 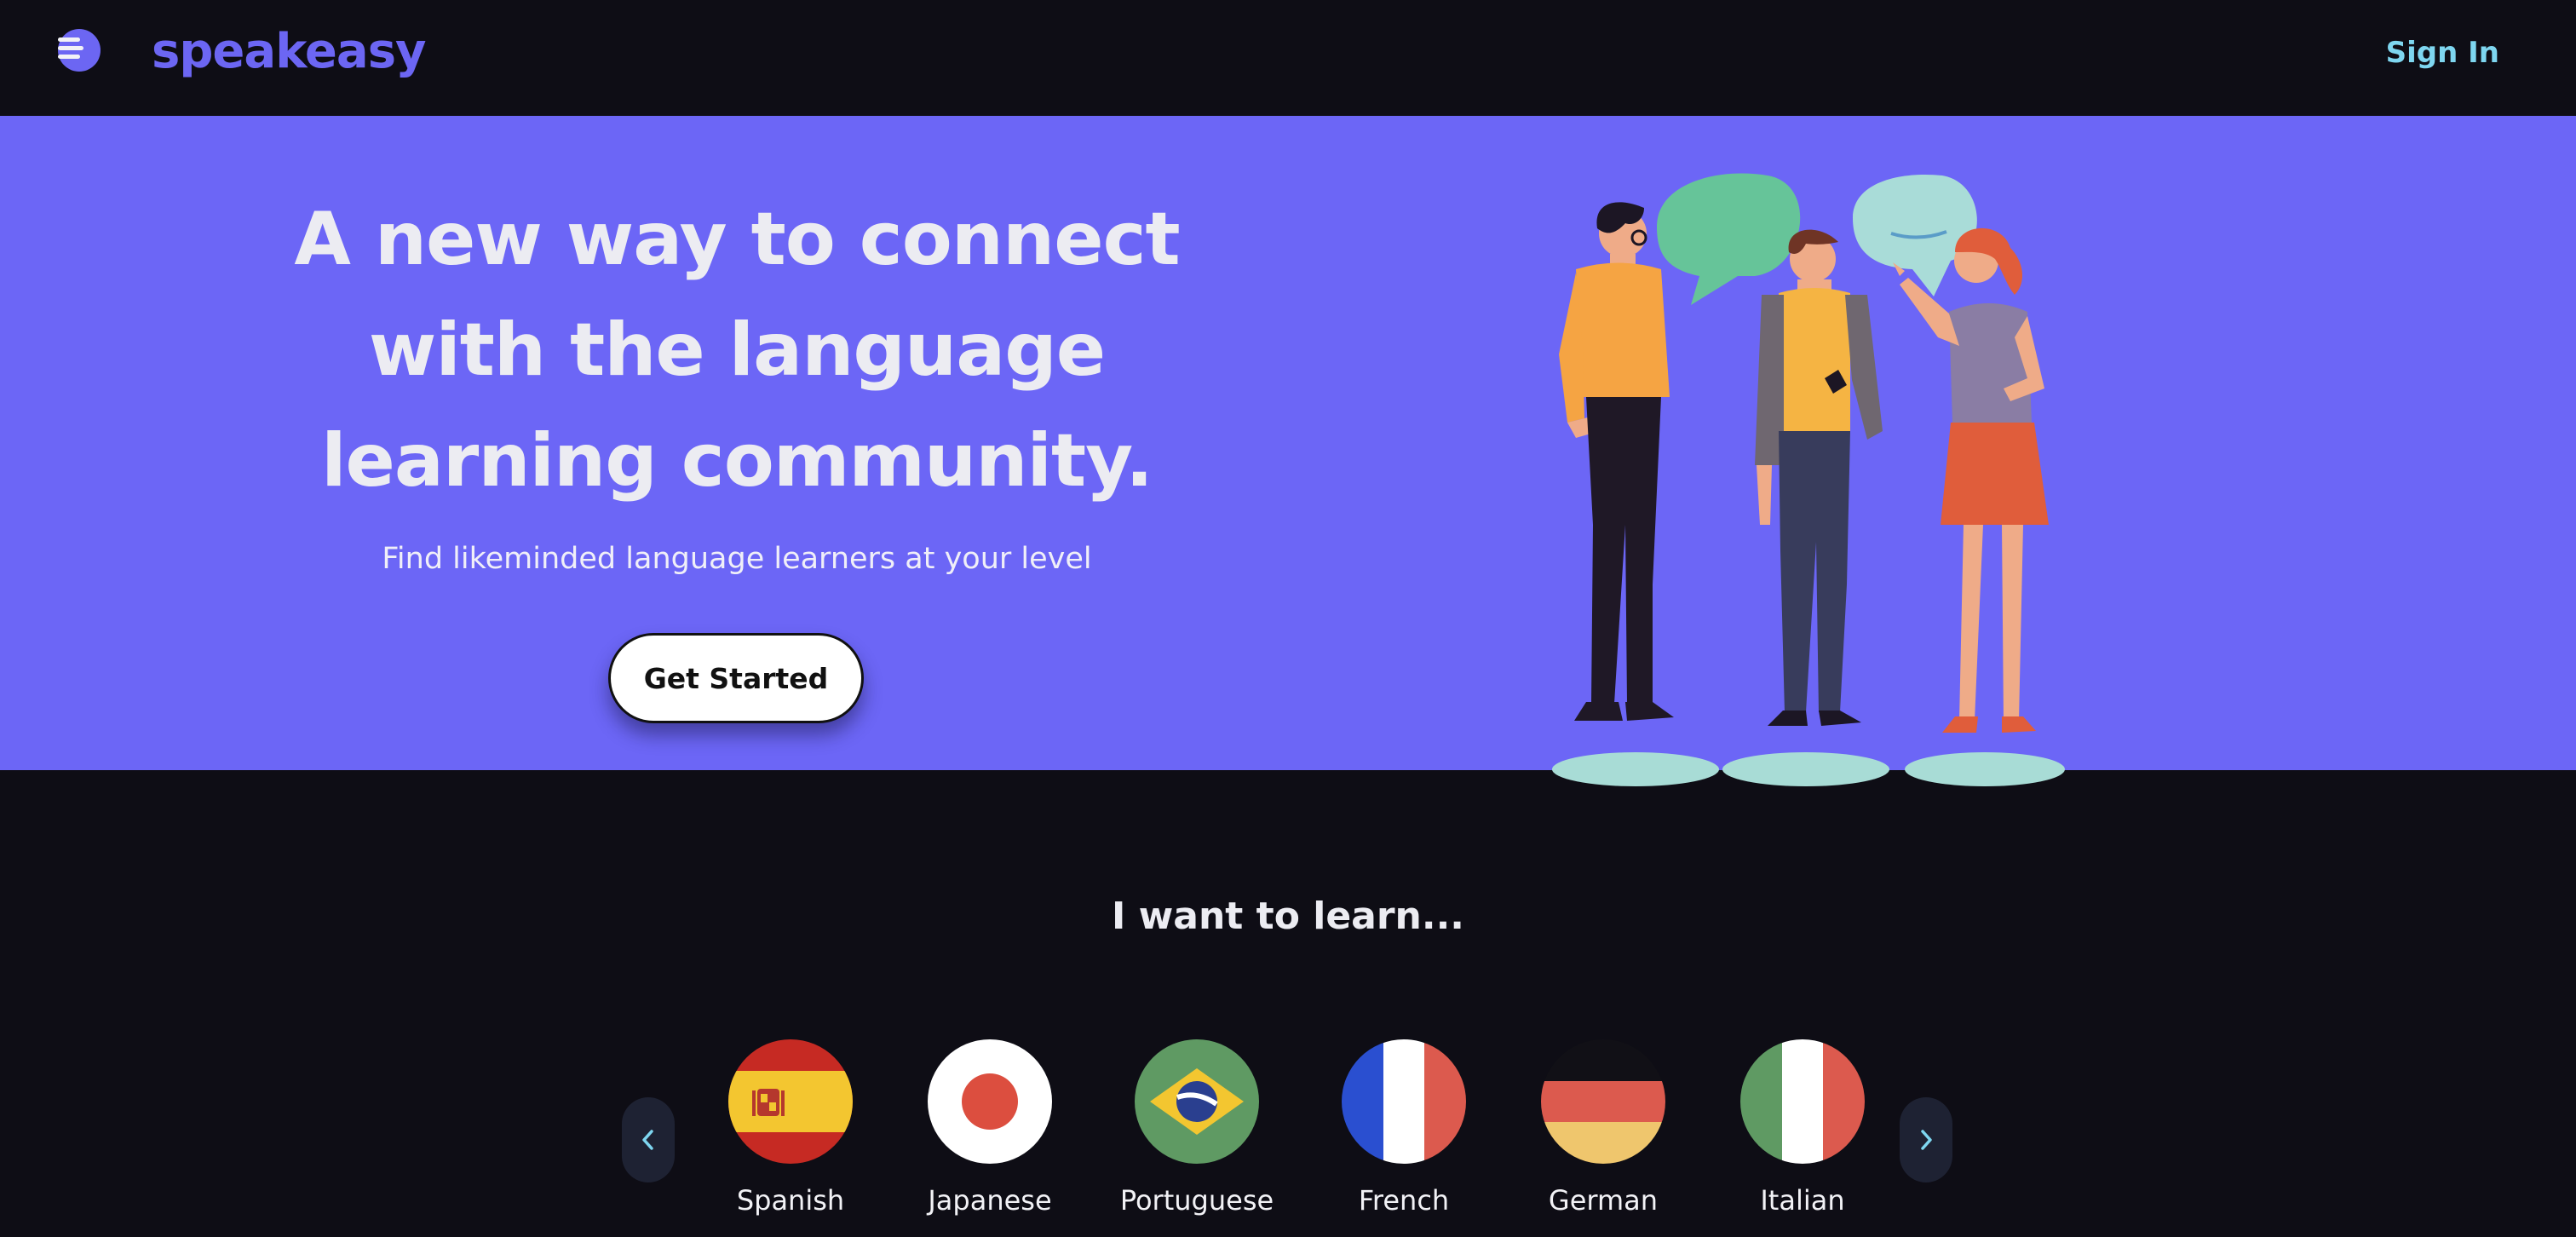 I want to click on spain-flag-icon, so click(x=790, y=1101).